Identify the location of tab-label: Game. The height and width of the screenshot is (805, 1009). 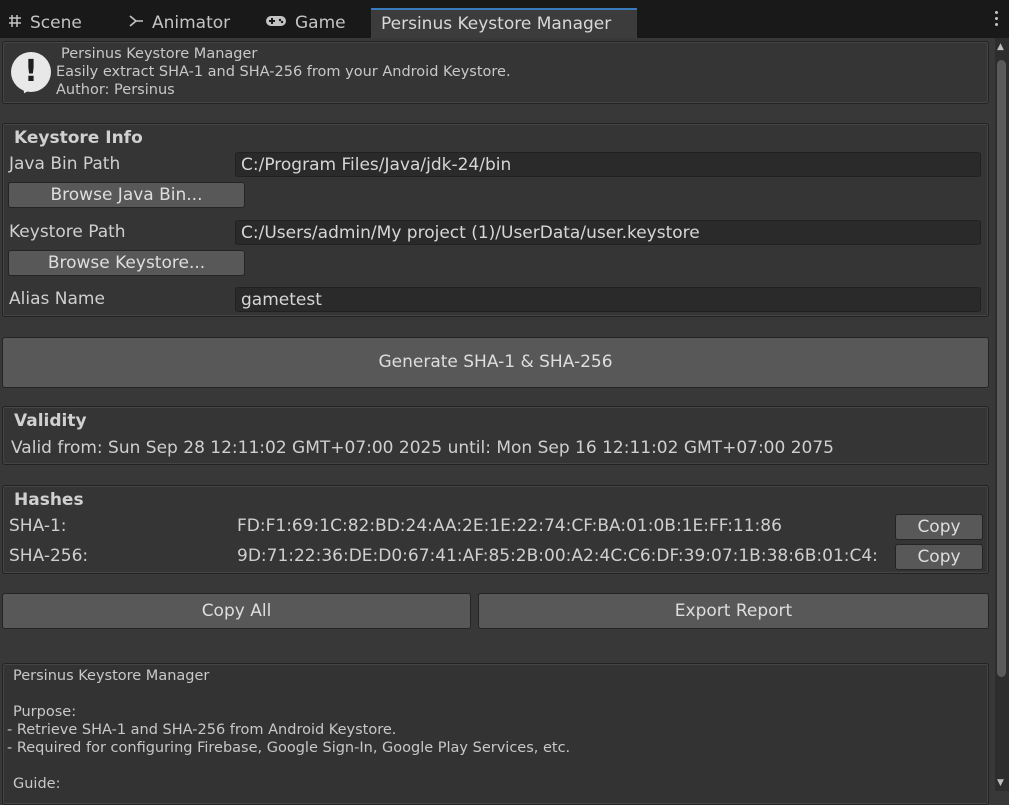
(320, 23).